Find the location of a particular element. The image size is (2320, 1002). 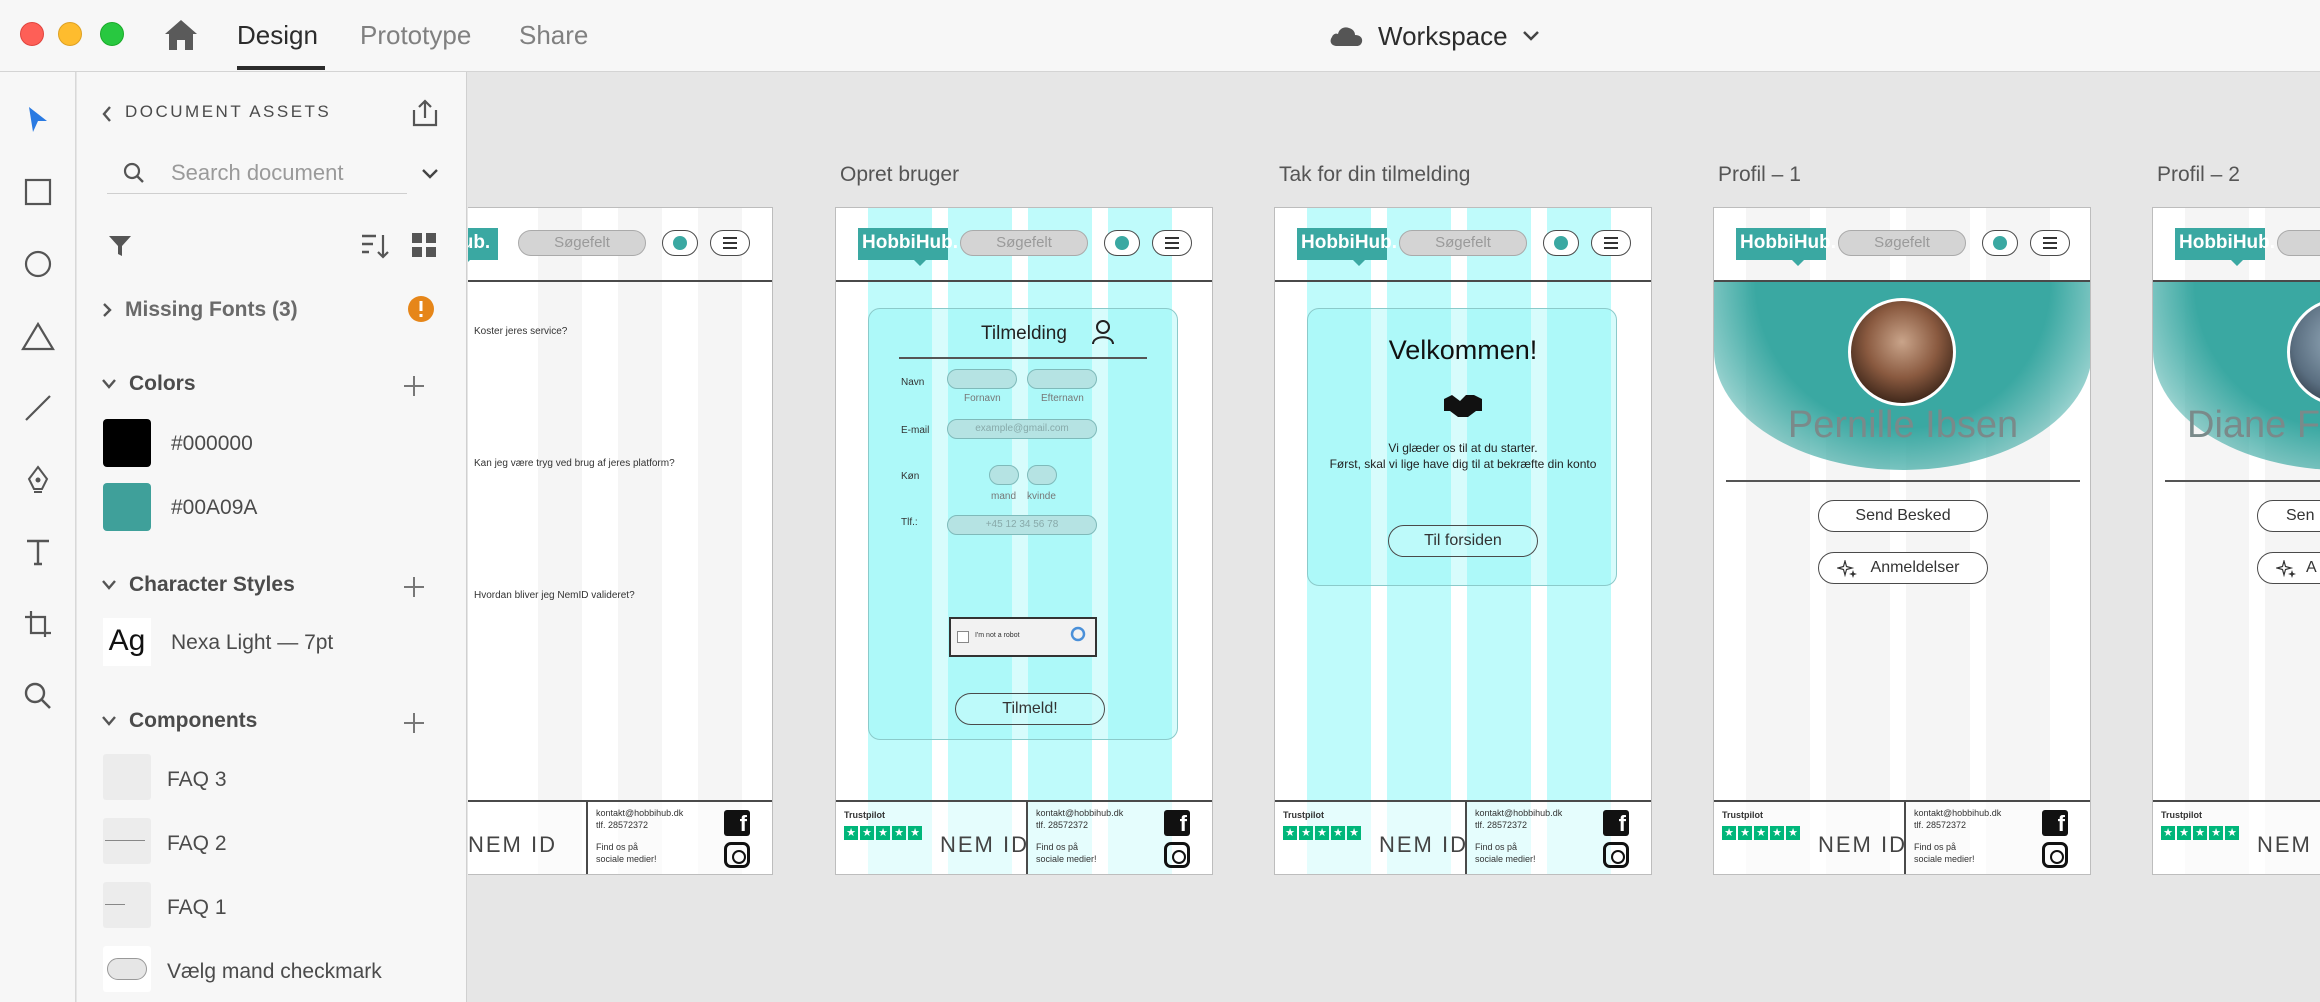

faq-question: Hvordan bliver jeg NemID valideret? is located at coordinates (554, 595).